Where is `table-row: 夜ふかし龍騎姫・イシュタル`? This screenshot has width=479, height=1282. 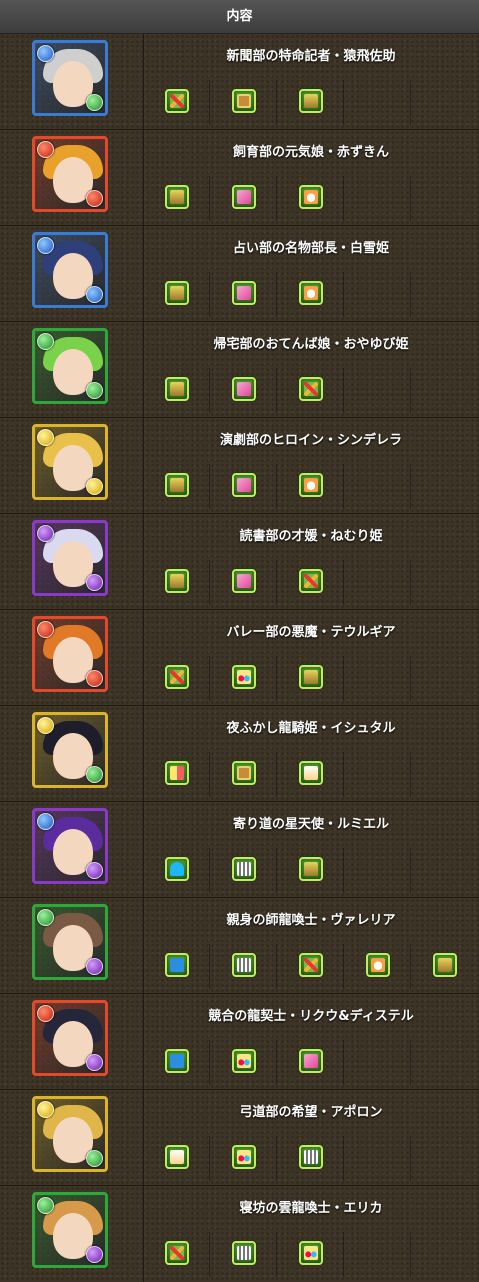 table-row: 夜ふかし龍騎姫・イシュタル is located at coordinates (239, 754).